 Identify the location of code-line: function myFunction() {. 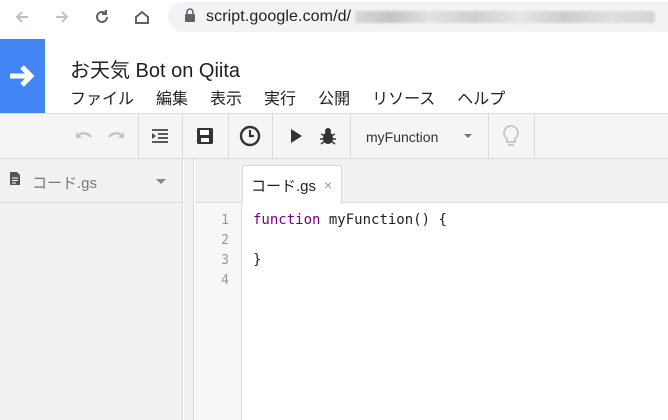
(350, 220).